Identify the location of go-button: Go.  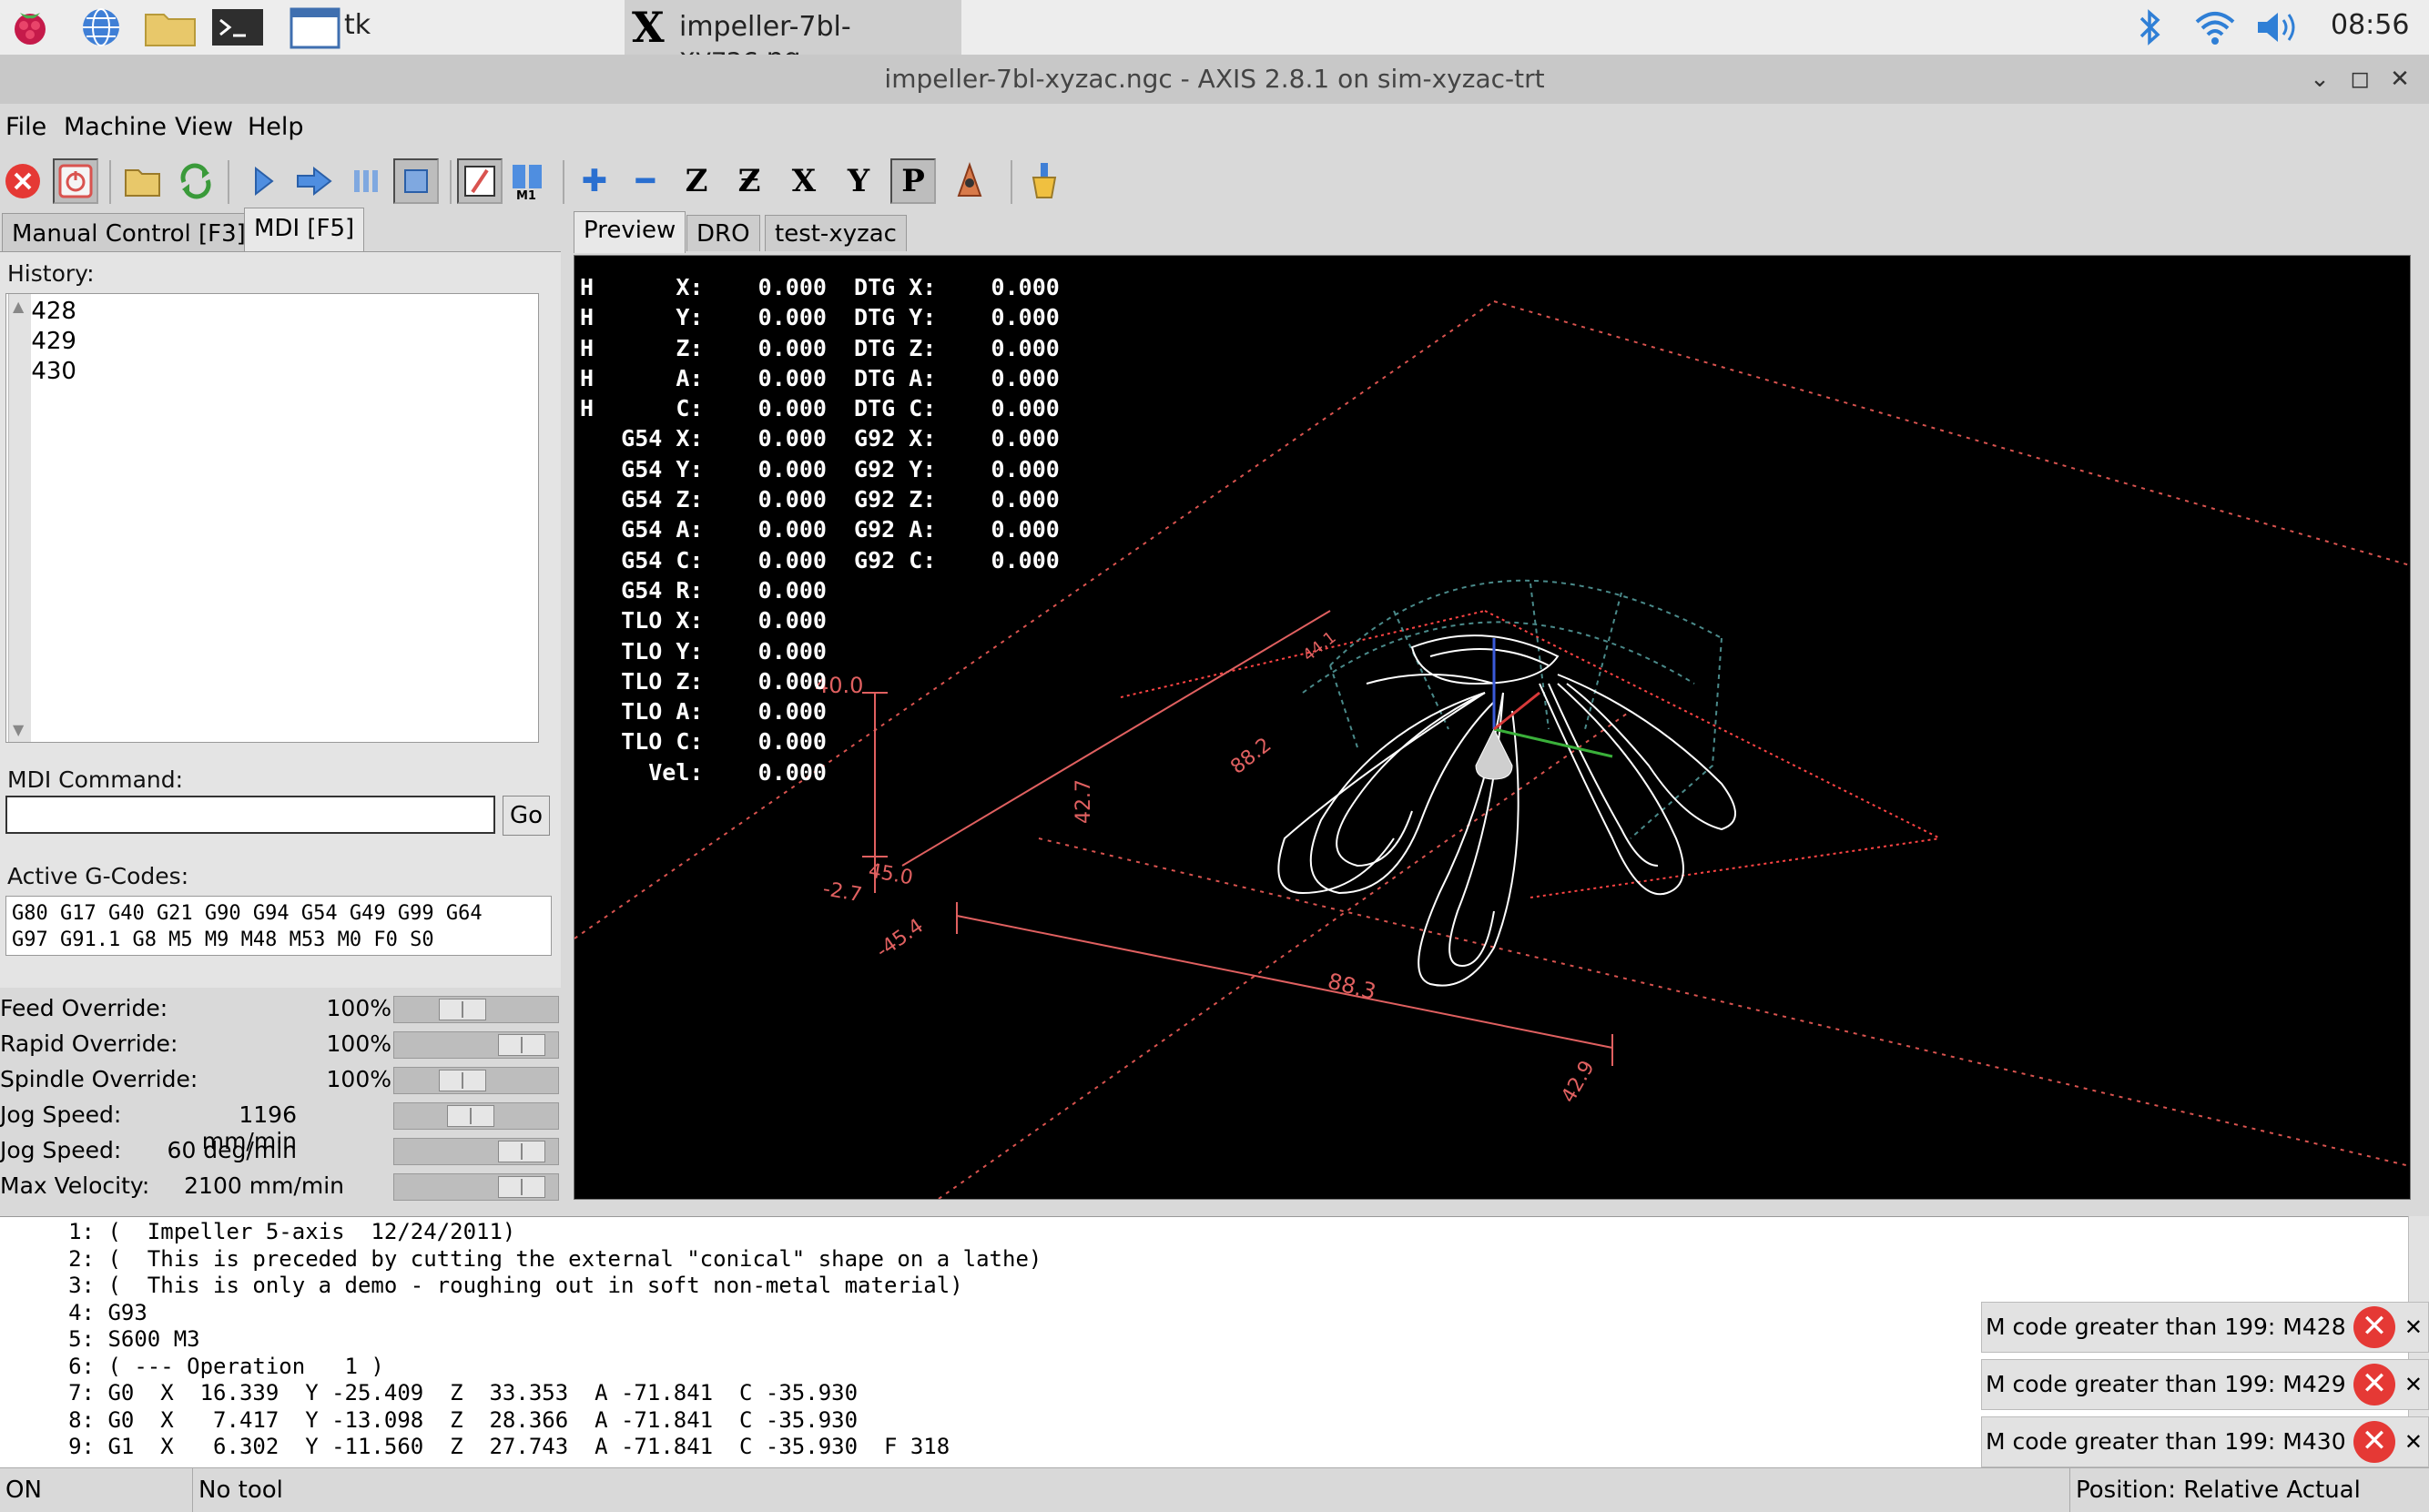
(526, 816).